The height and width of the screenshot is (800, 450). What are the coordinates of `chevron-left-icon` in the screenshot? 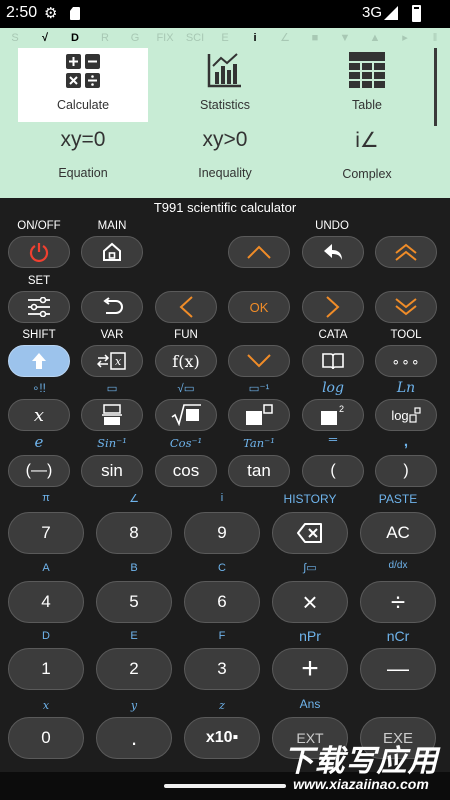 It's located at (186, 307).